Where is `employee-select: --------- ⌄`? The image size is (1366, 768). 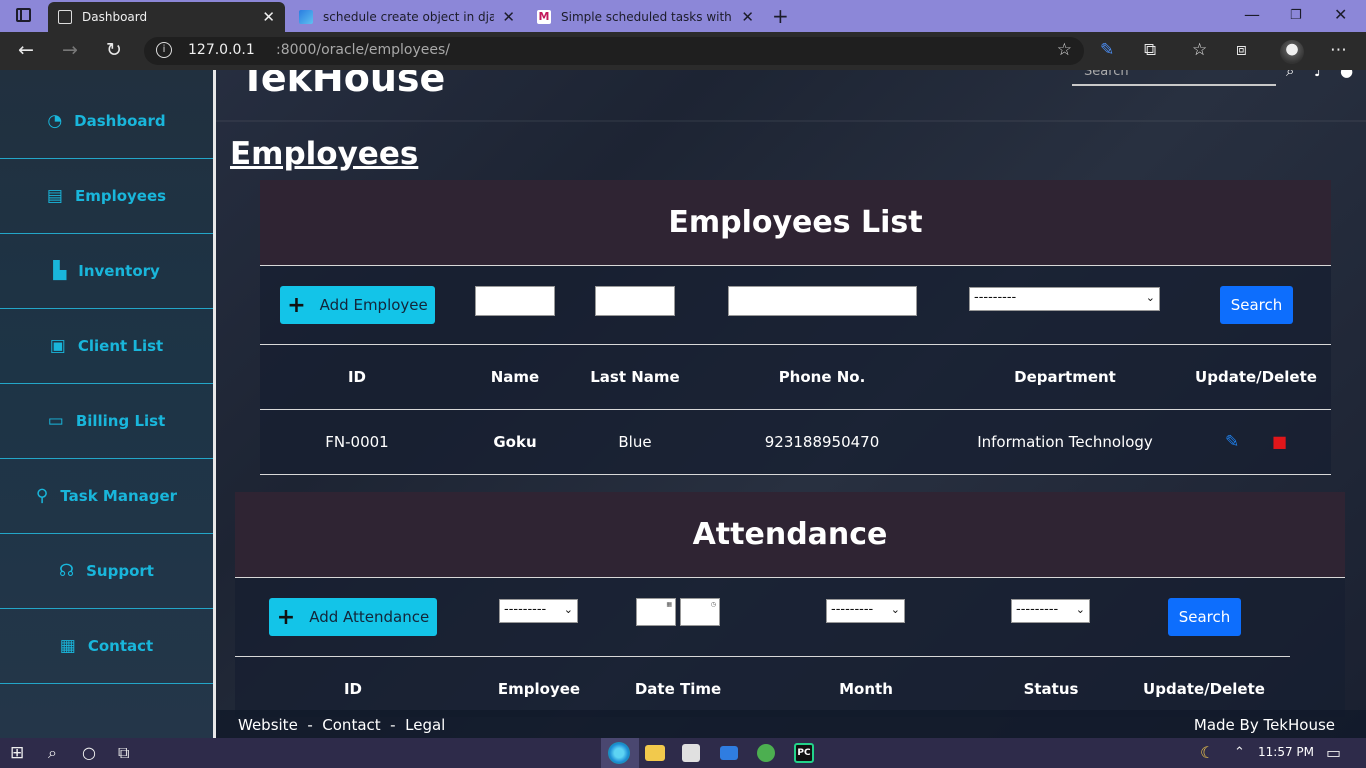 employee-select: --------- ⌄ is located at coordinates (538, 611).